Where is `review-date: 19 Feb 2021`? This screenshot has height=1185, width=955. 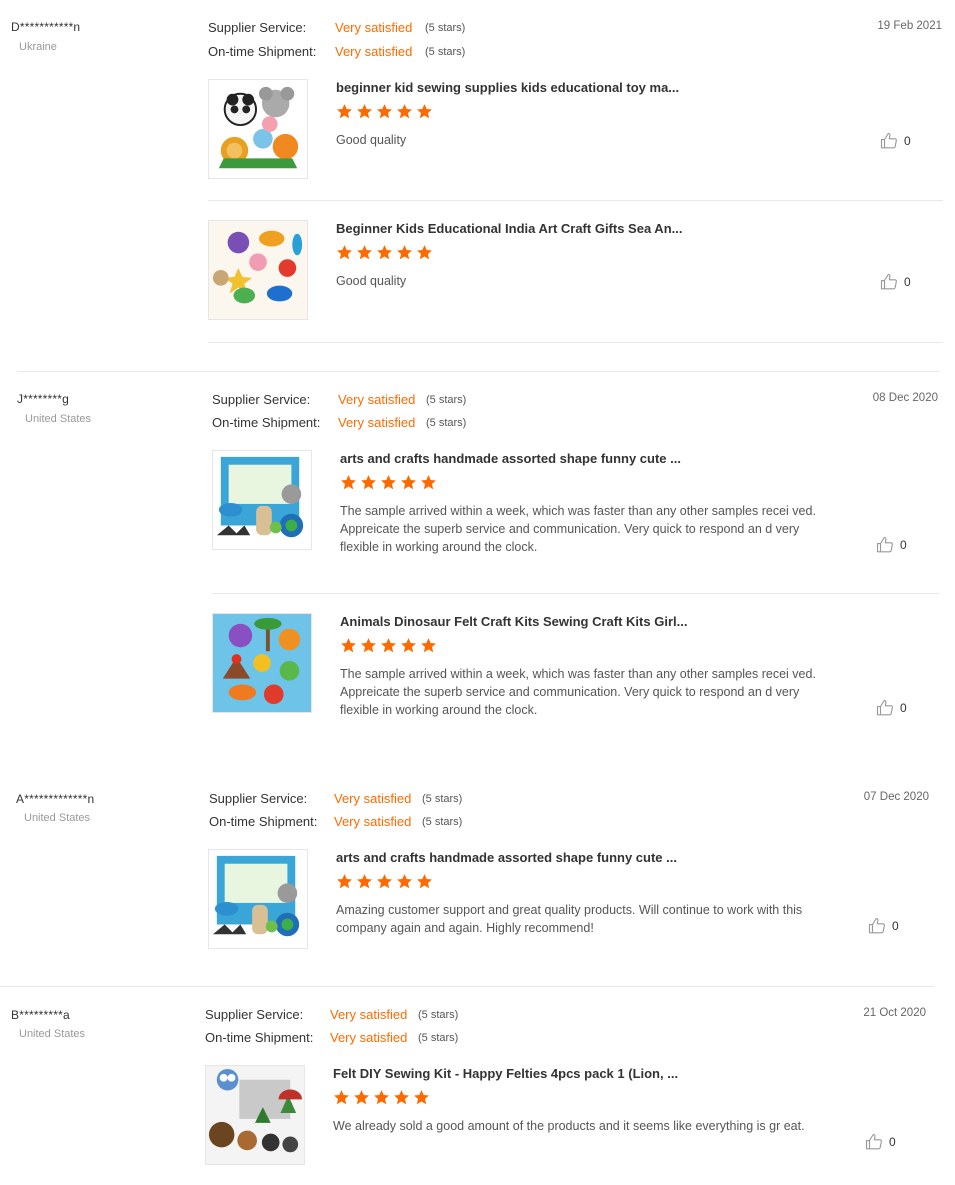 review-date: 19 Feb 2021 is located at coordinates (909, 26).